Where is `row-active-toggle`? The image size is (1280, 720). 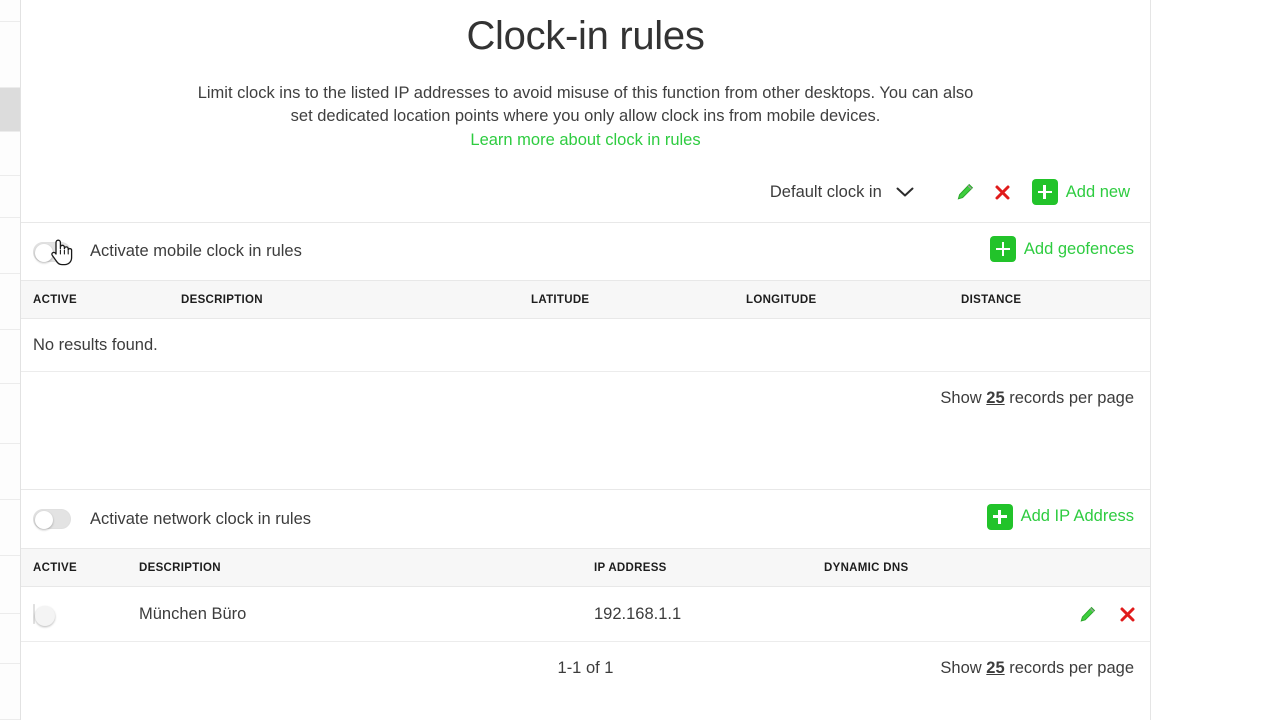 row-active-toggle is located at coordinates (44, 614).